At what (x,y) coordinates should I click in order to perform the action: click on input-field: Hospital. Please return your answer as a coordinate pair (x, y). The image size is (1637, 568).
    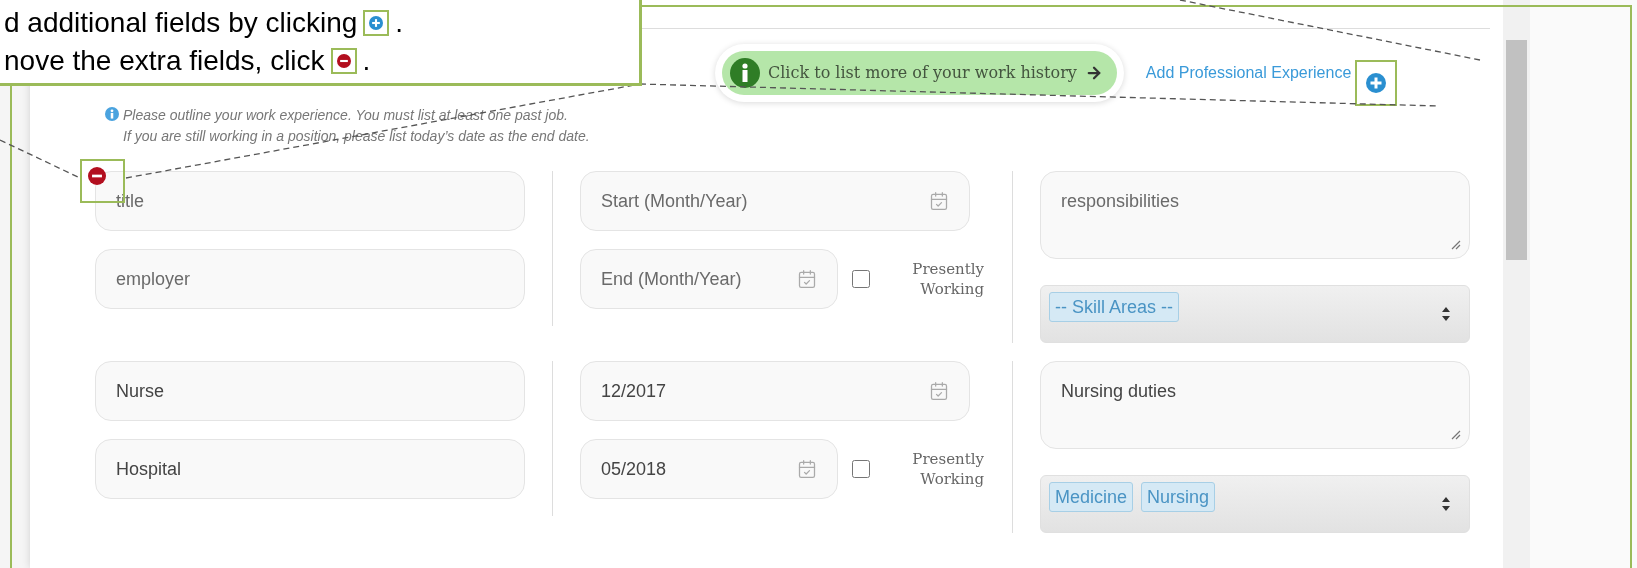
    Looking at the image, I should click on (310, 469).